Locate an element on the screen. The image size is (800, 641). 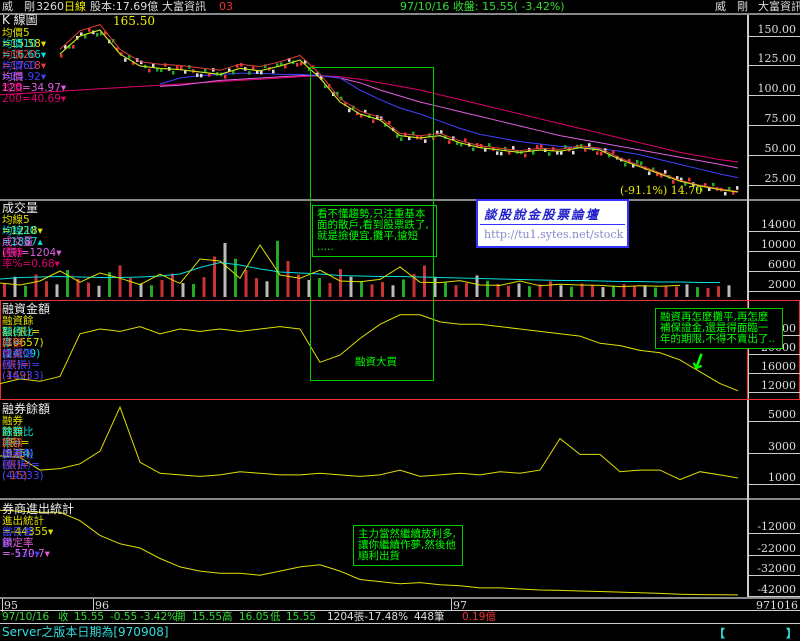
forum-url: http://tu1.sytes.net/stock is located at coordinates (552, 234).